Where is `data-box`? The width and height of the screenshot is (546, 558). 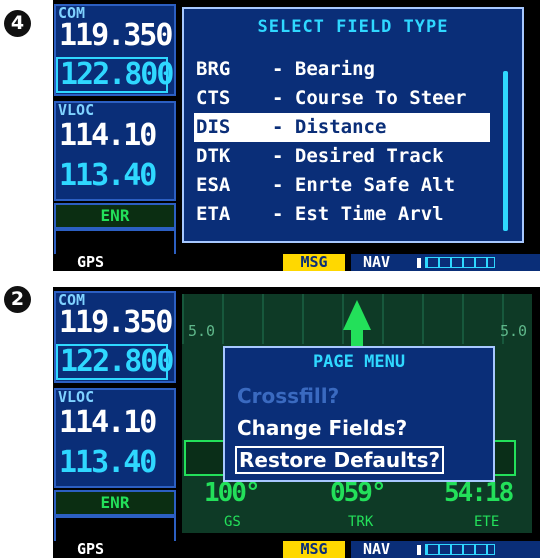 data-box is located at coordinates (205, 458).